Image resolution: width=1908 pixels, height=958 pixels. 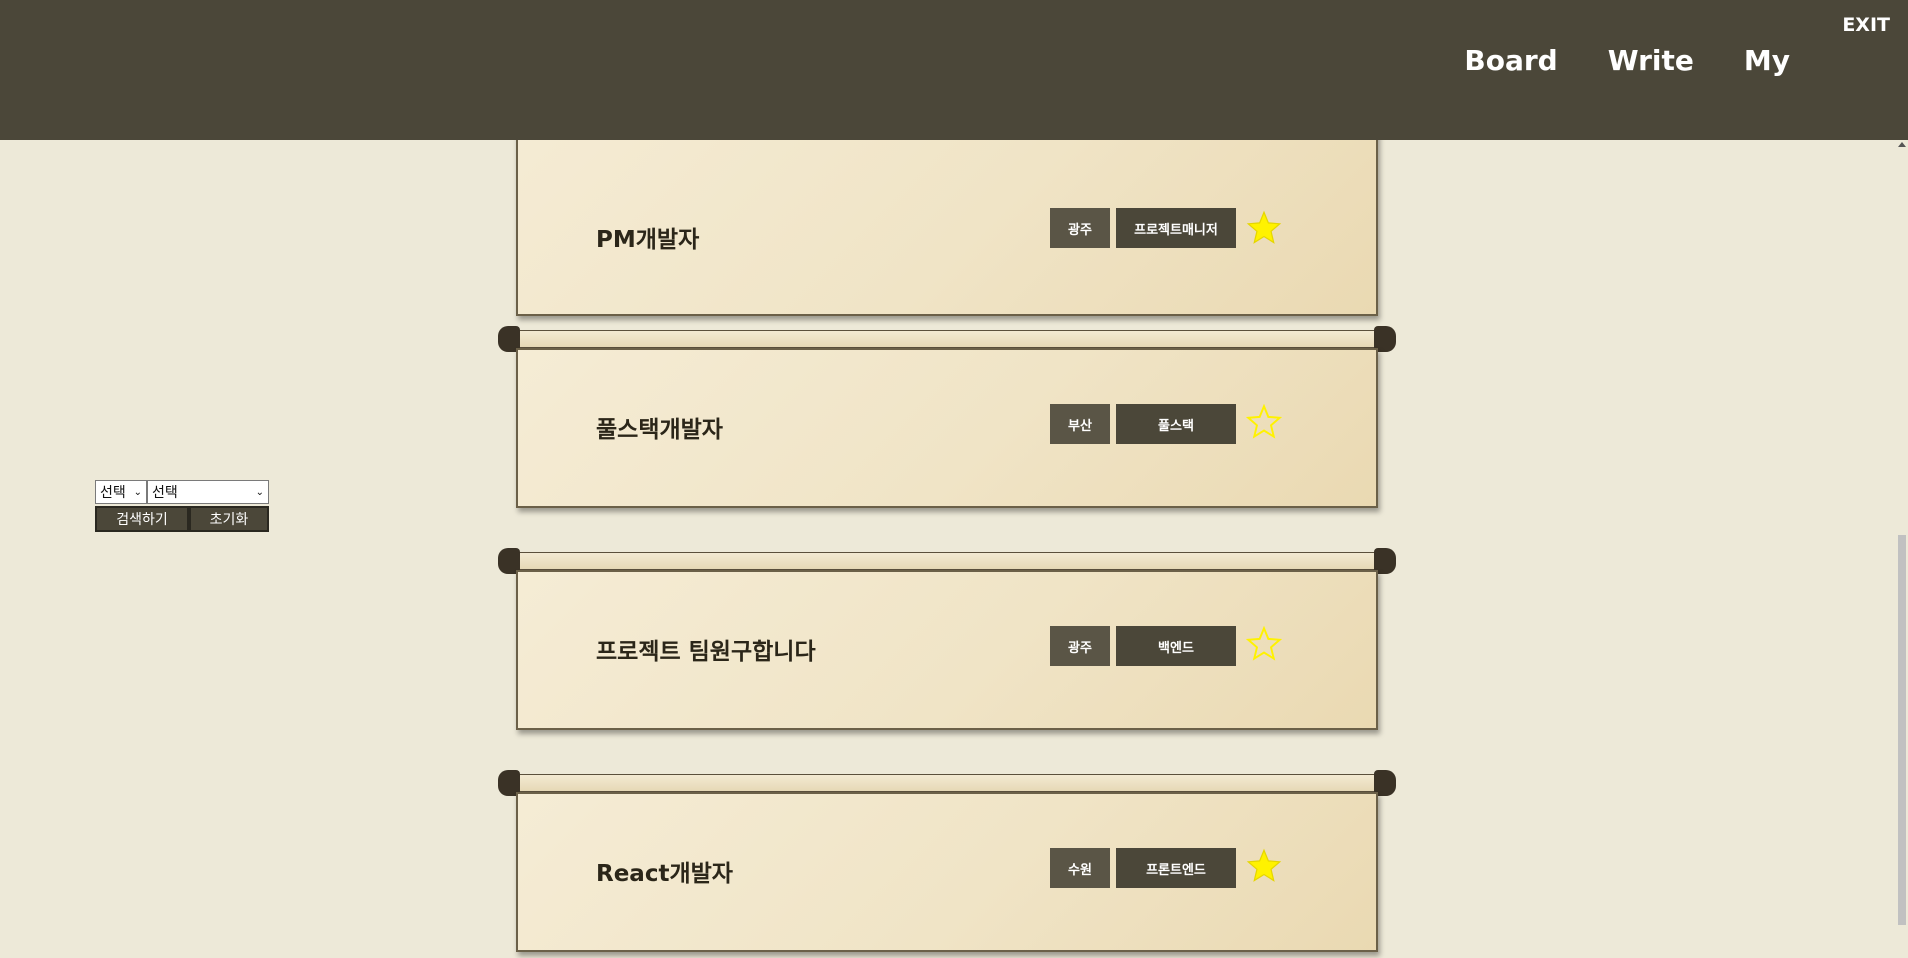 I want to click on nav-my: My, so click(x=1767, y=60).